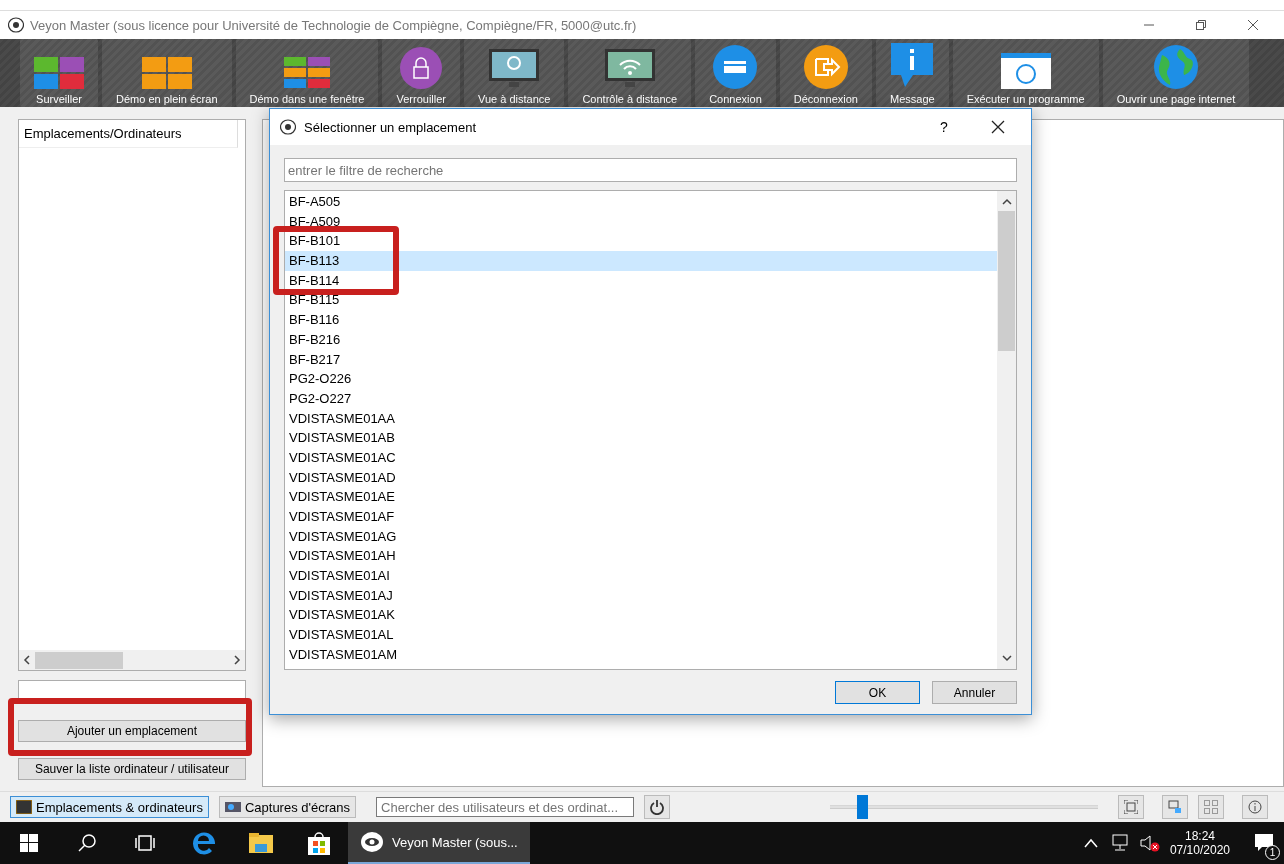  Describe the element at coordinates (641, 359) in the screenshot. I see `location-item: BF-B217` at that location.